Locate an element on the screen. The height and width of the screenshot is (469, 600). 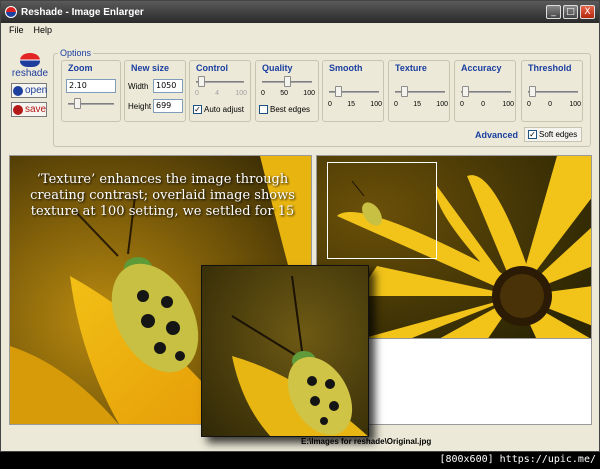
watermark: [800x600] https://upic.me/ is located at coordinates (517, 459).